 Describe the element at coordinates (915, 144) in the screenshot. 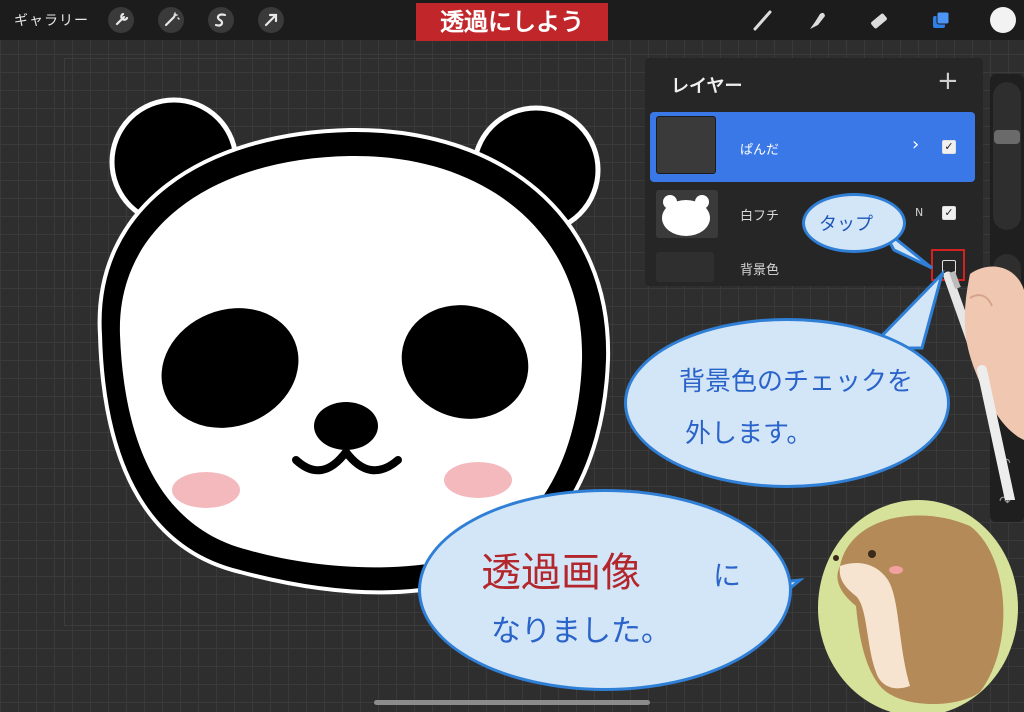

I see `chevron-right-icon: ›` at that location.